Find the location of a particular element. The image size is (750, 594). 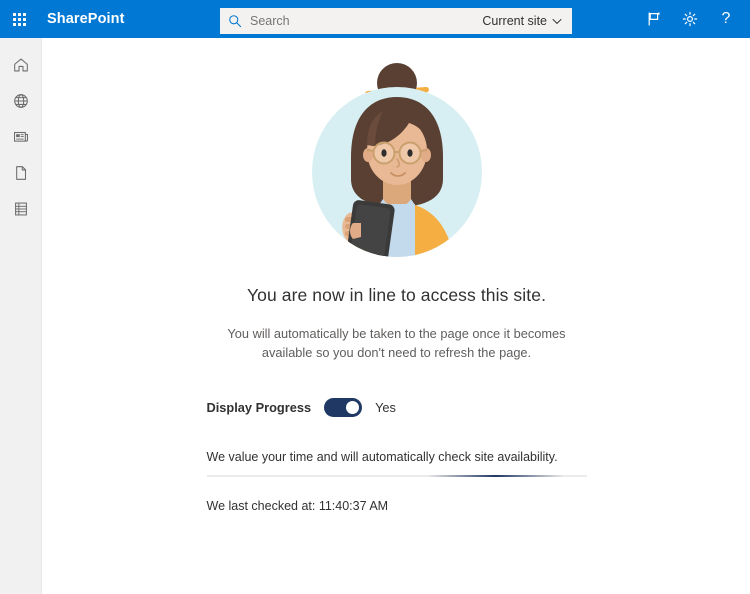

search-icon is located at coordinates (235, 21).